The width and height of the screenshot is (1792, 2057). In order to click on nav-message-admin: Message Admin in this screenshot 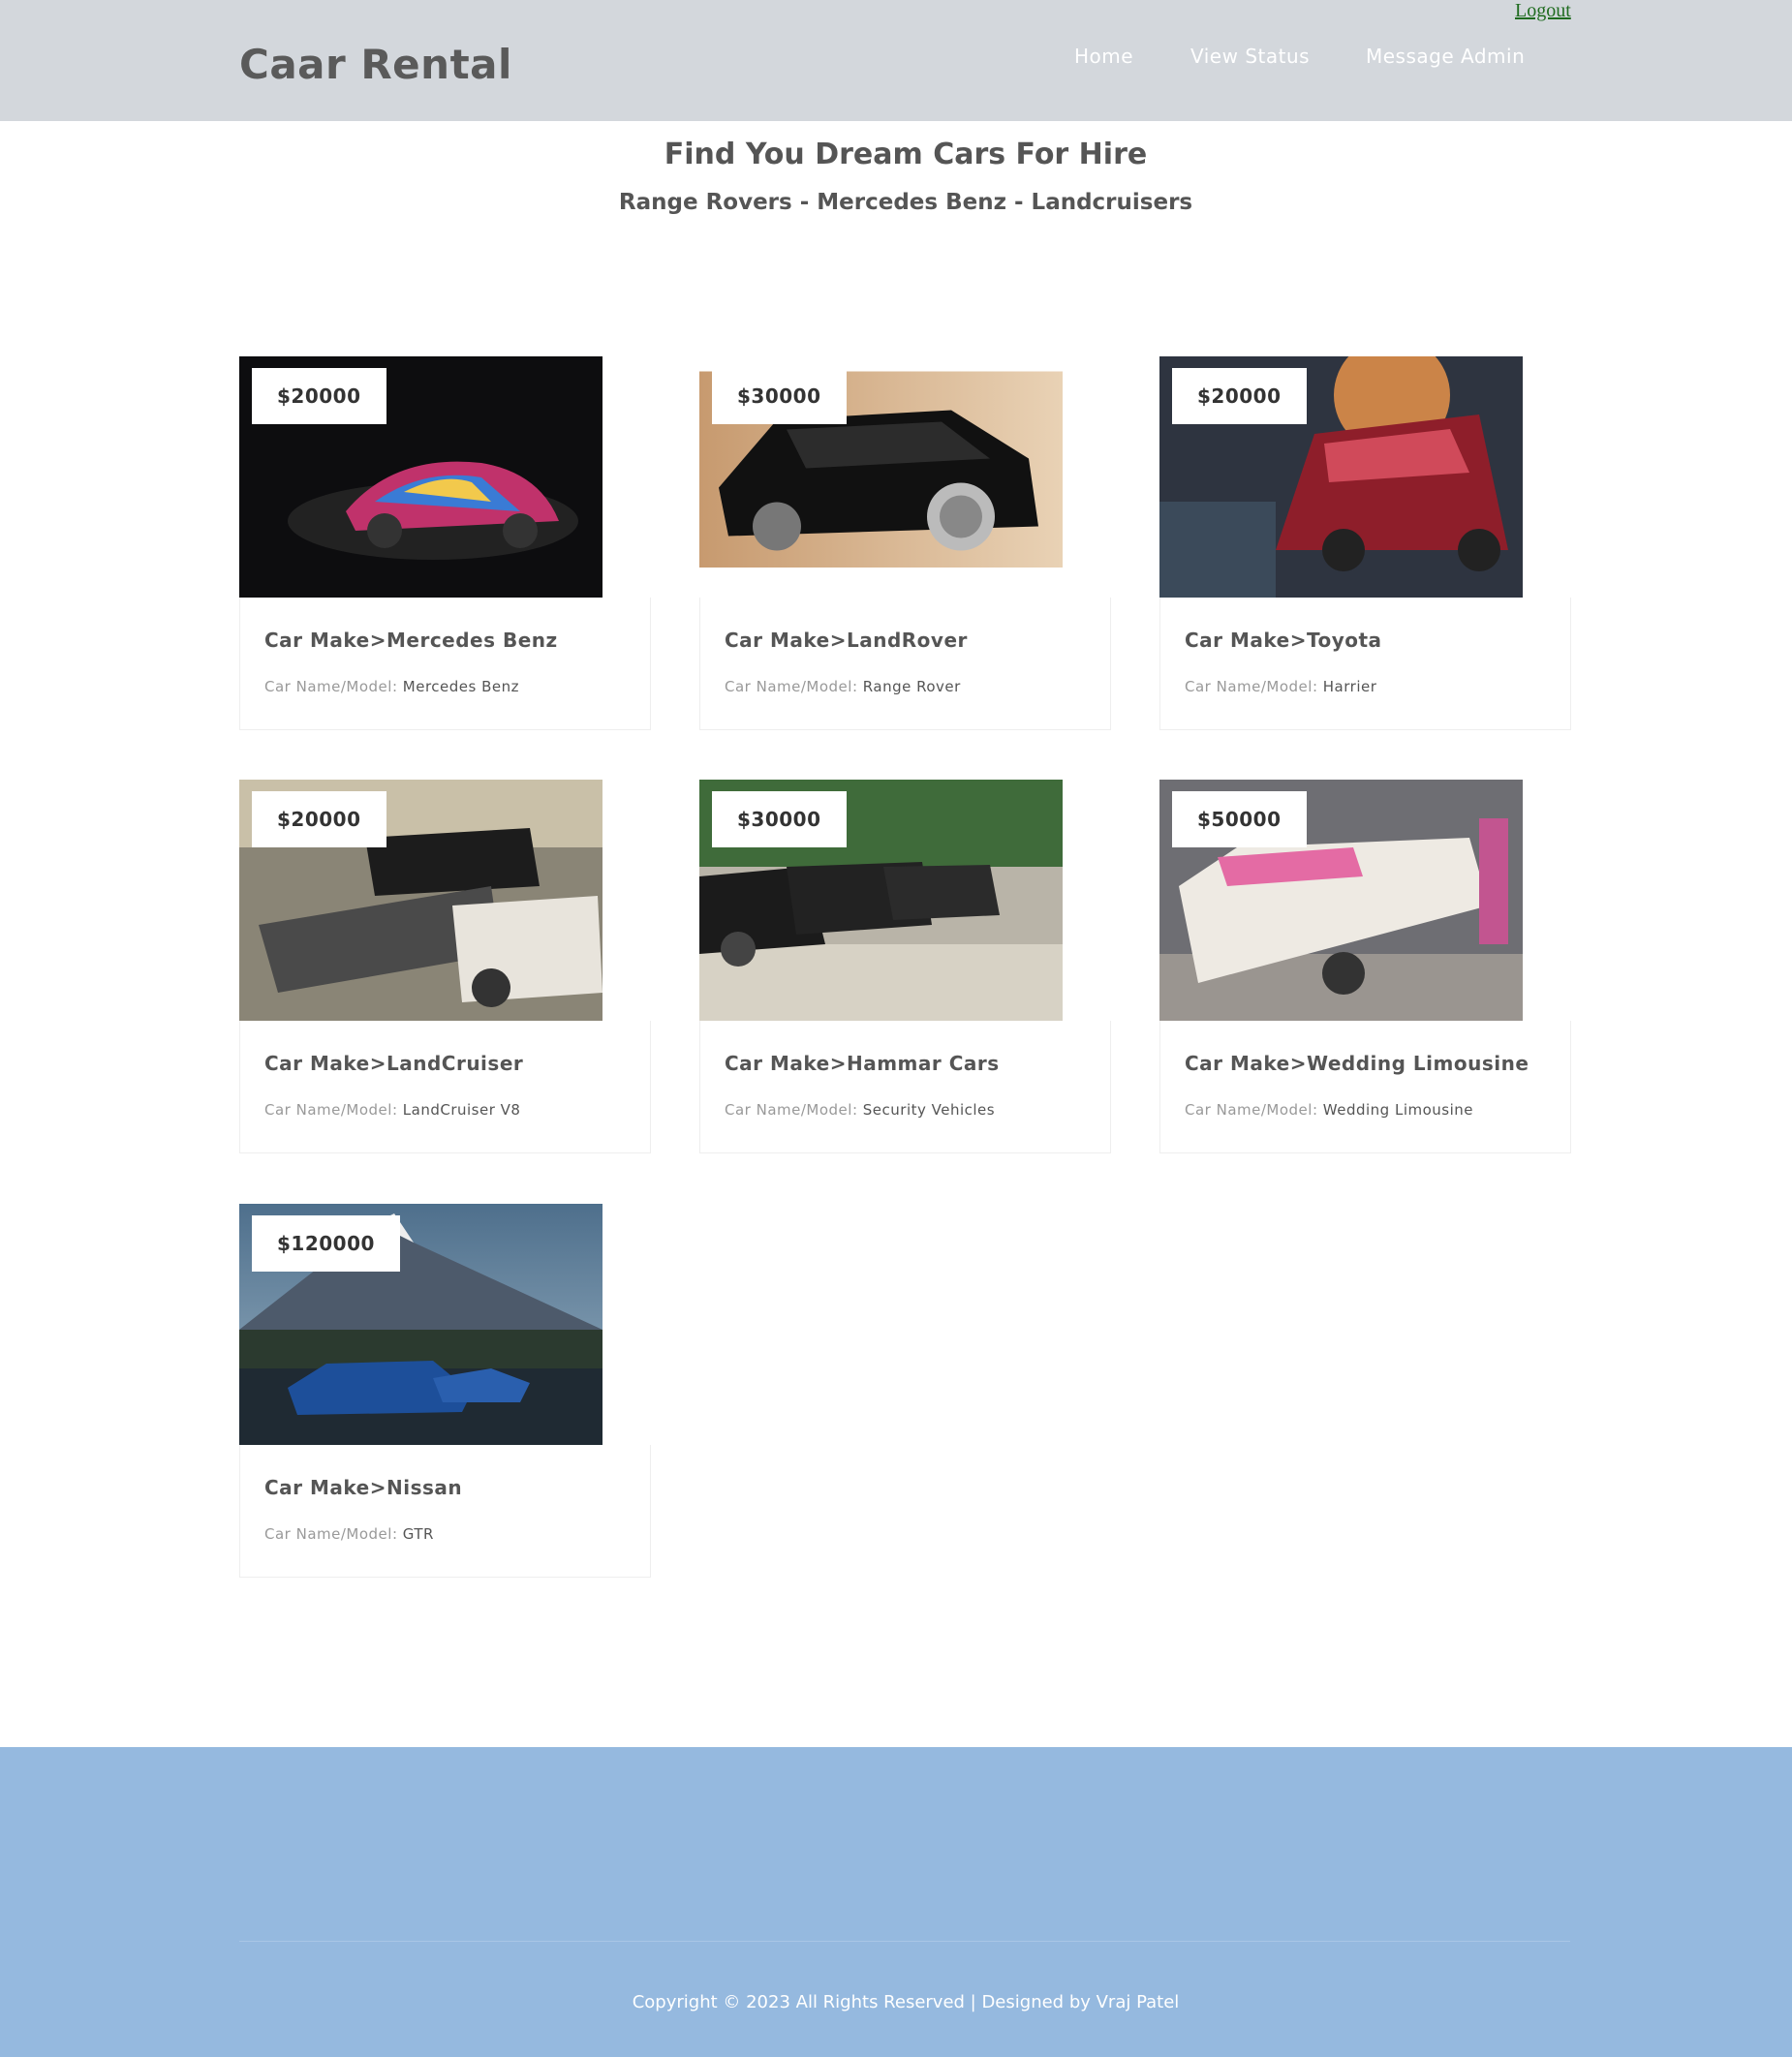, I will do `click(1445, 56)`.